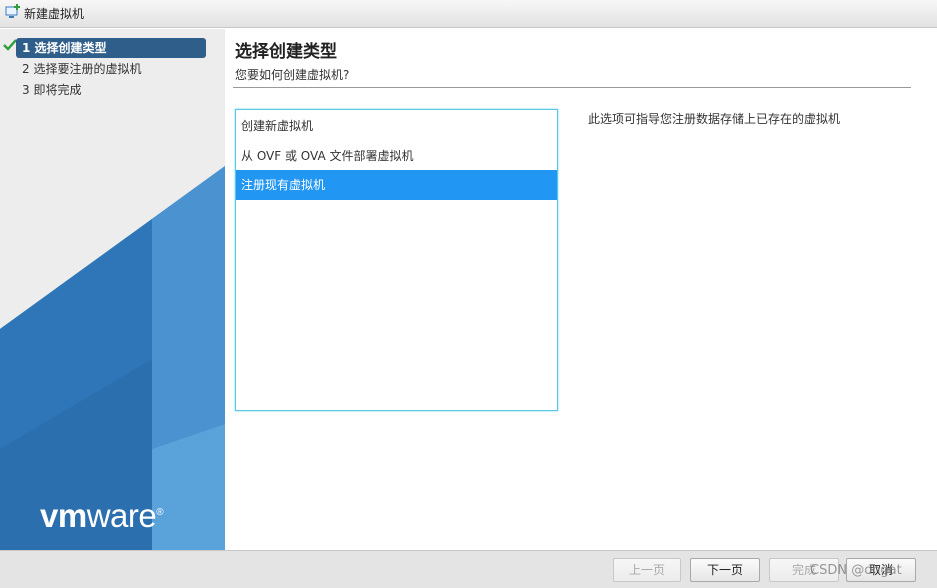 The image size is (937, 588). I want to click on registered-mark: ®, so click(160, 512).